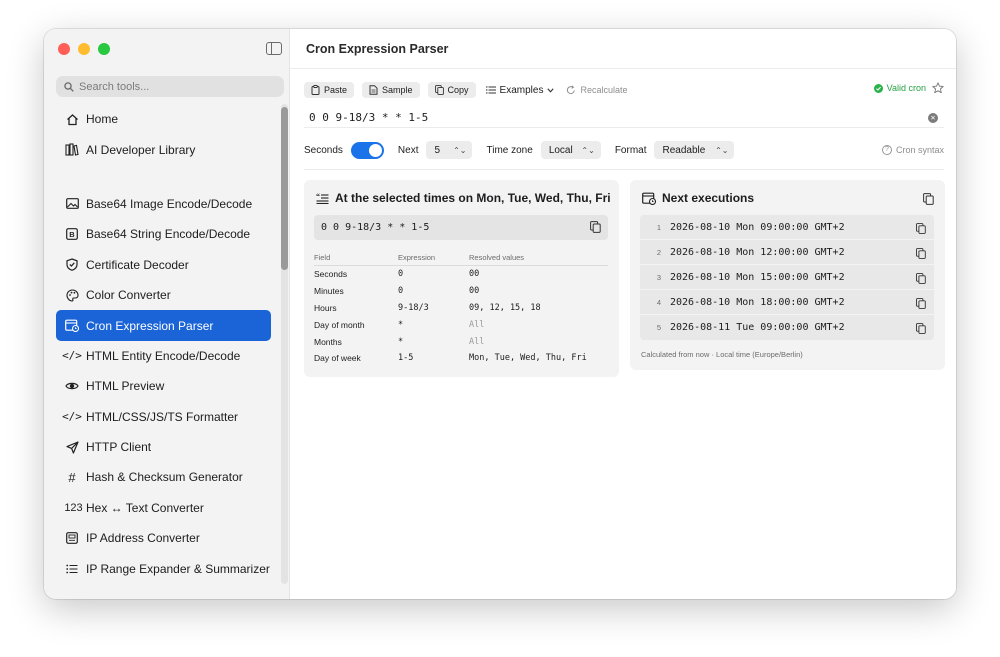 Image resolution: width=1000 pixels, height=657 pixels. I want to click on paste-button: Paste, so click(329, 90).